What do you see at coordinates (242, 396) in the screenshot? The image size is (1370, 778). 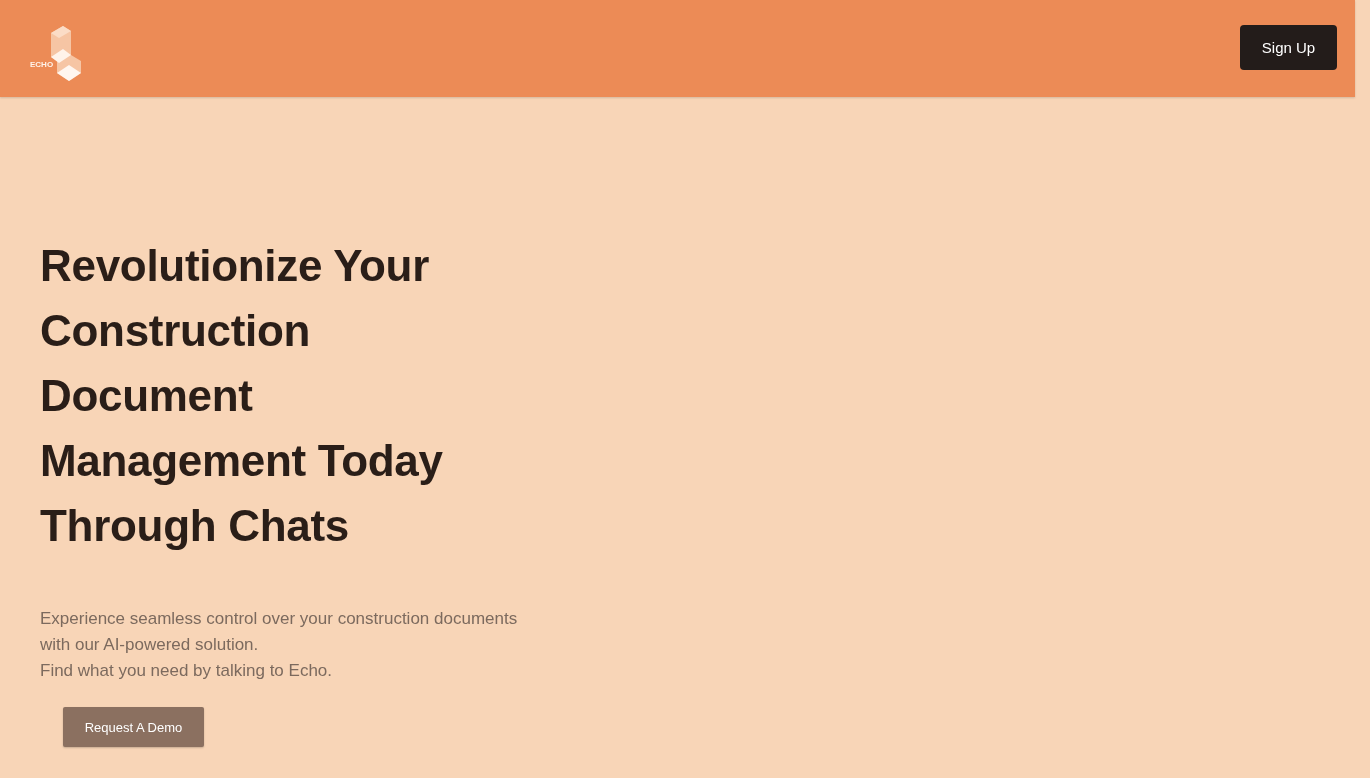 I see `hero-heading: Revolutionize Your Construction Document Management Today Through Chats` at bounding box center [242, 396].